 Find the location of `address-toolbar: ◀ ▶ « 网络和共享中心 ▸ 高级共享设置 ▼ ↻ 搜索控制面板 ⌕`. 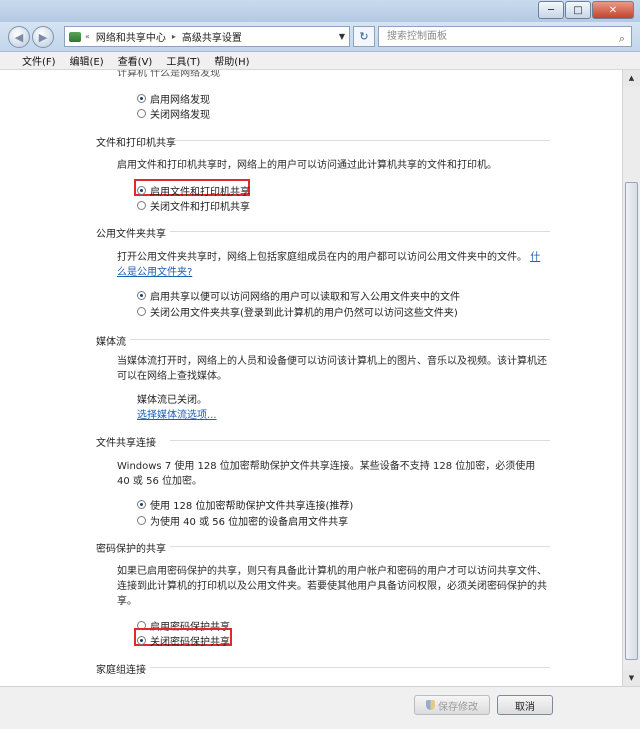

address-toolbar: ◀ ▶ « 网络和共享中心 ▸ 高级共享设置 ▼ ↻ 搜索控制面板 ⌕ is located at coordinates (320, 37).